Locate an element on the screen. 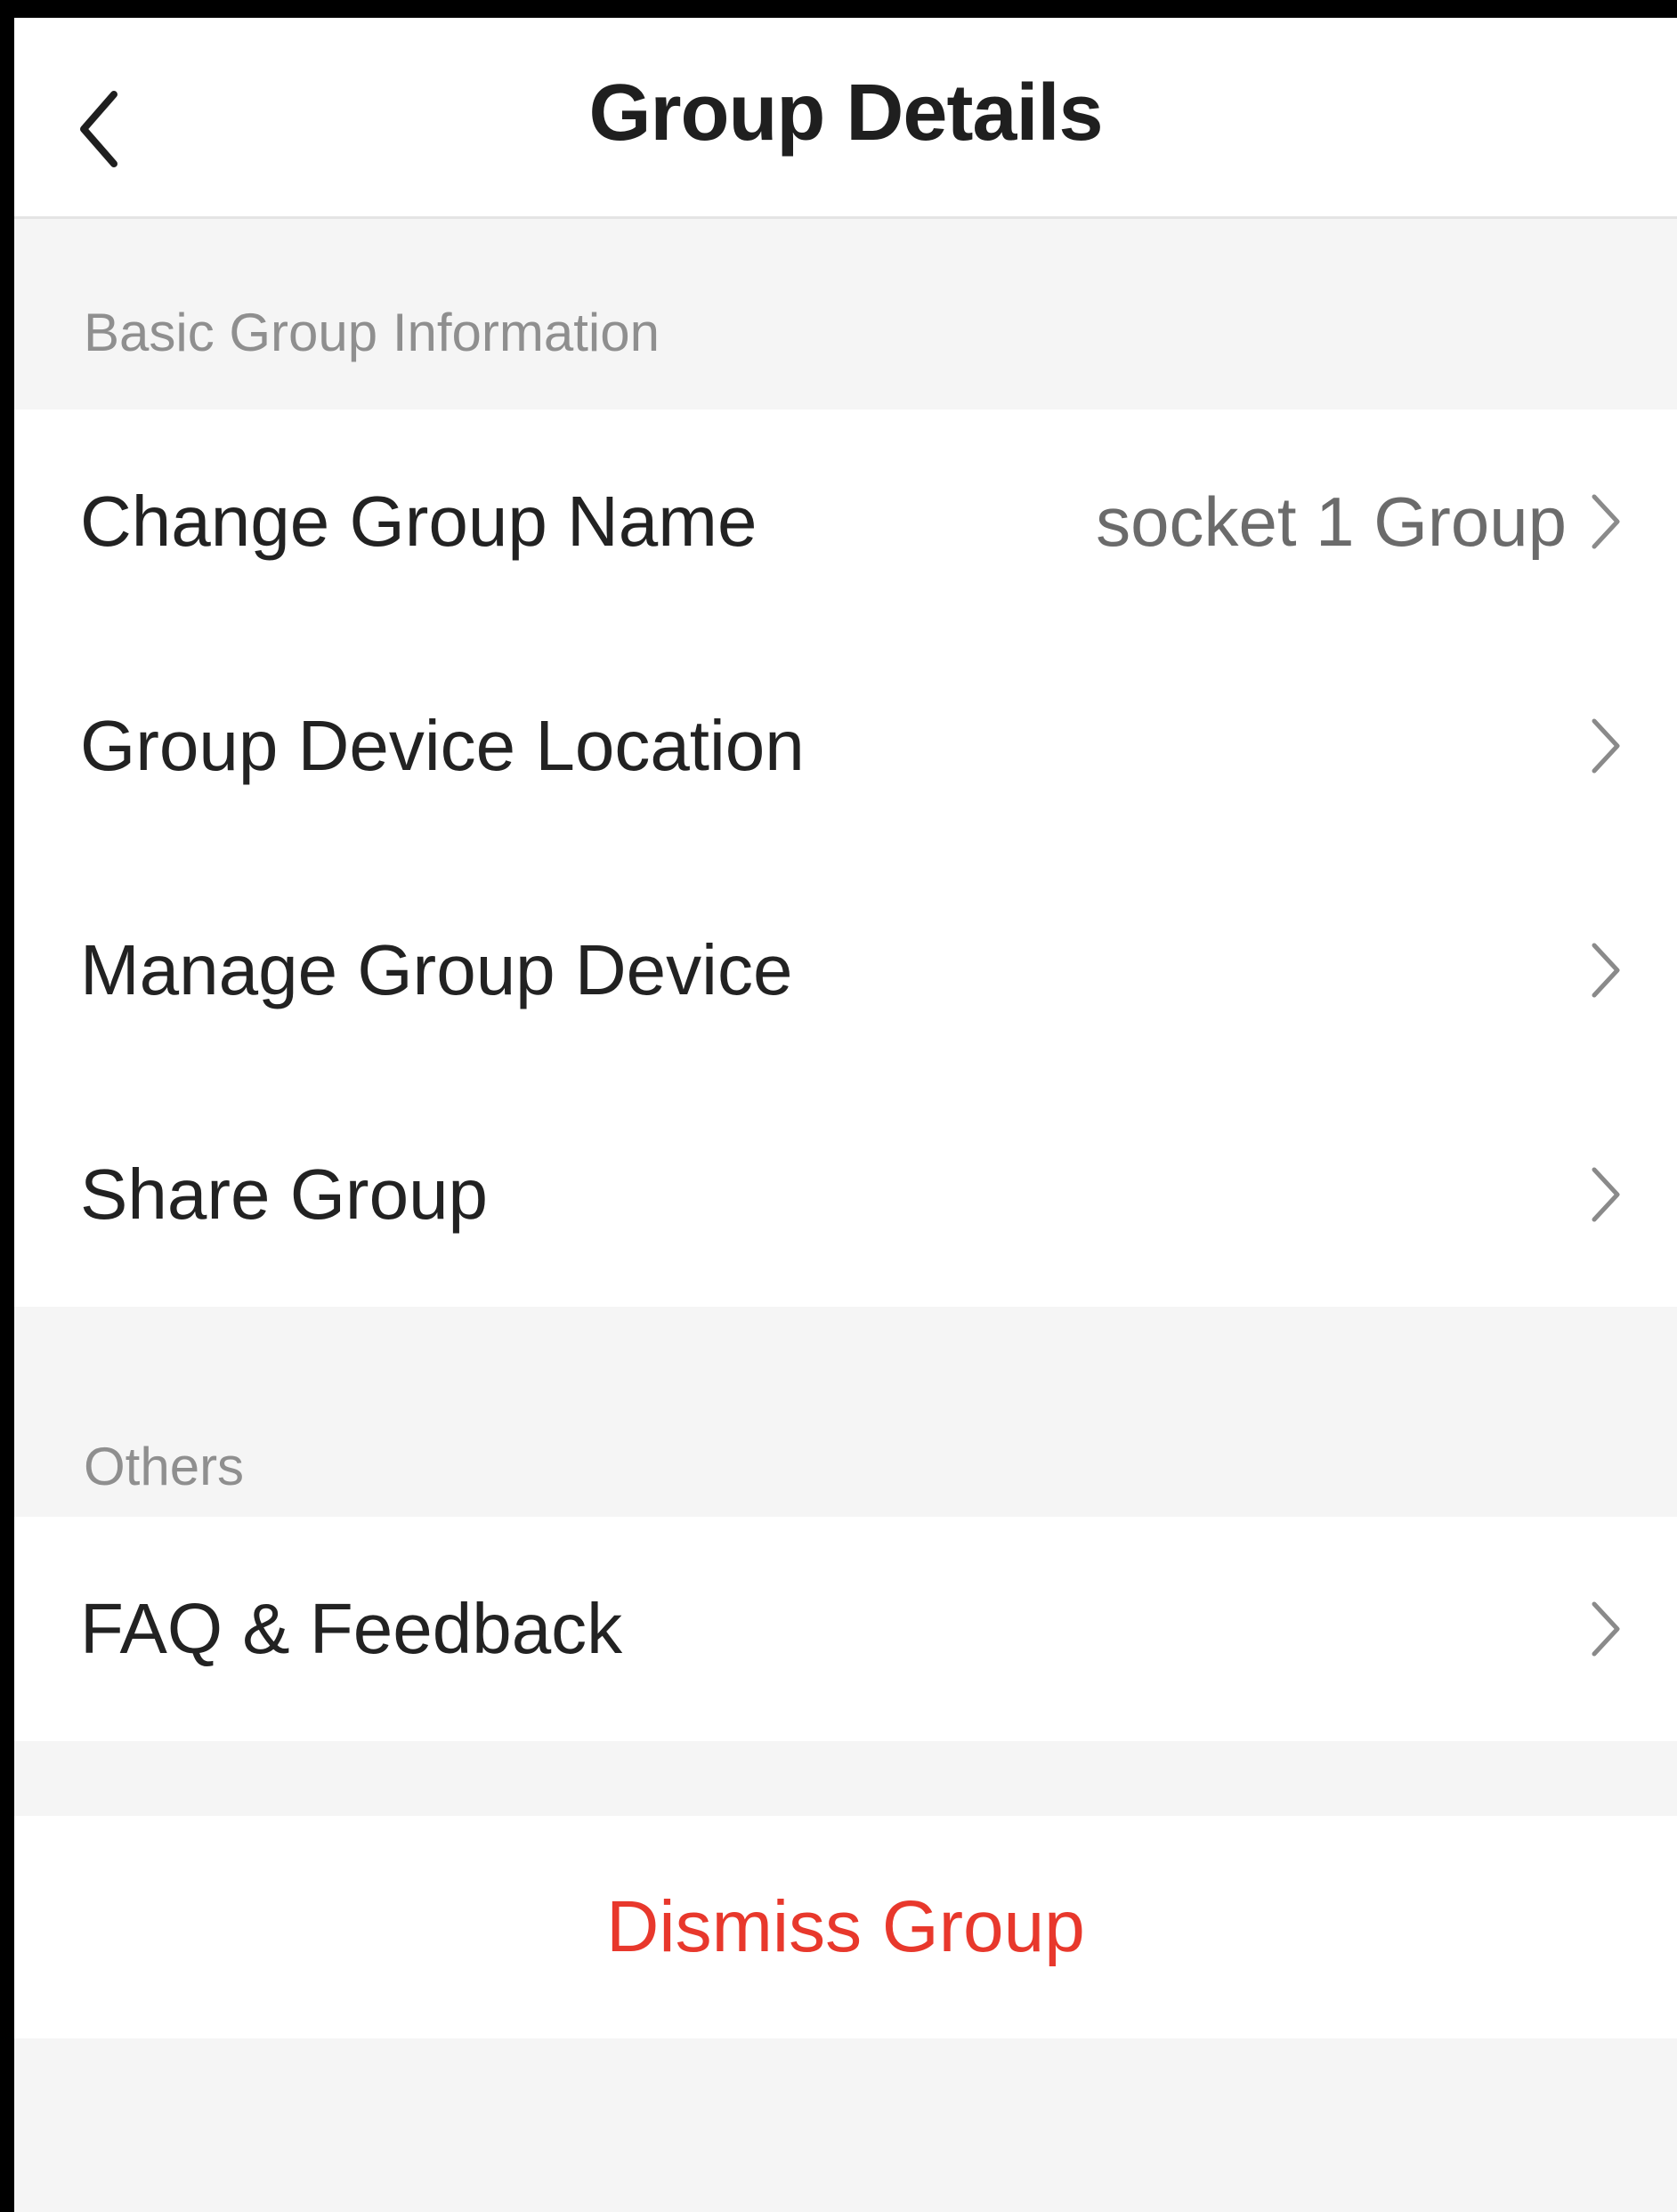  row-label: Share Group is located at coordinates (284, 1194).